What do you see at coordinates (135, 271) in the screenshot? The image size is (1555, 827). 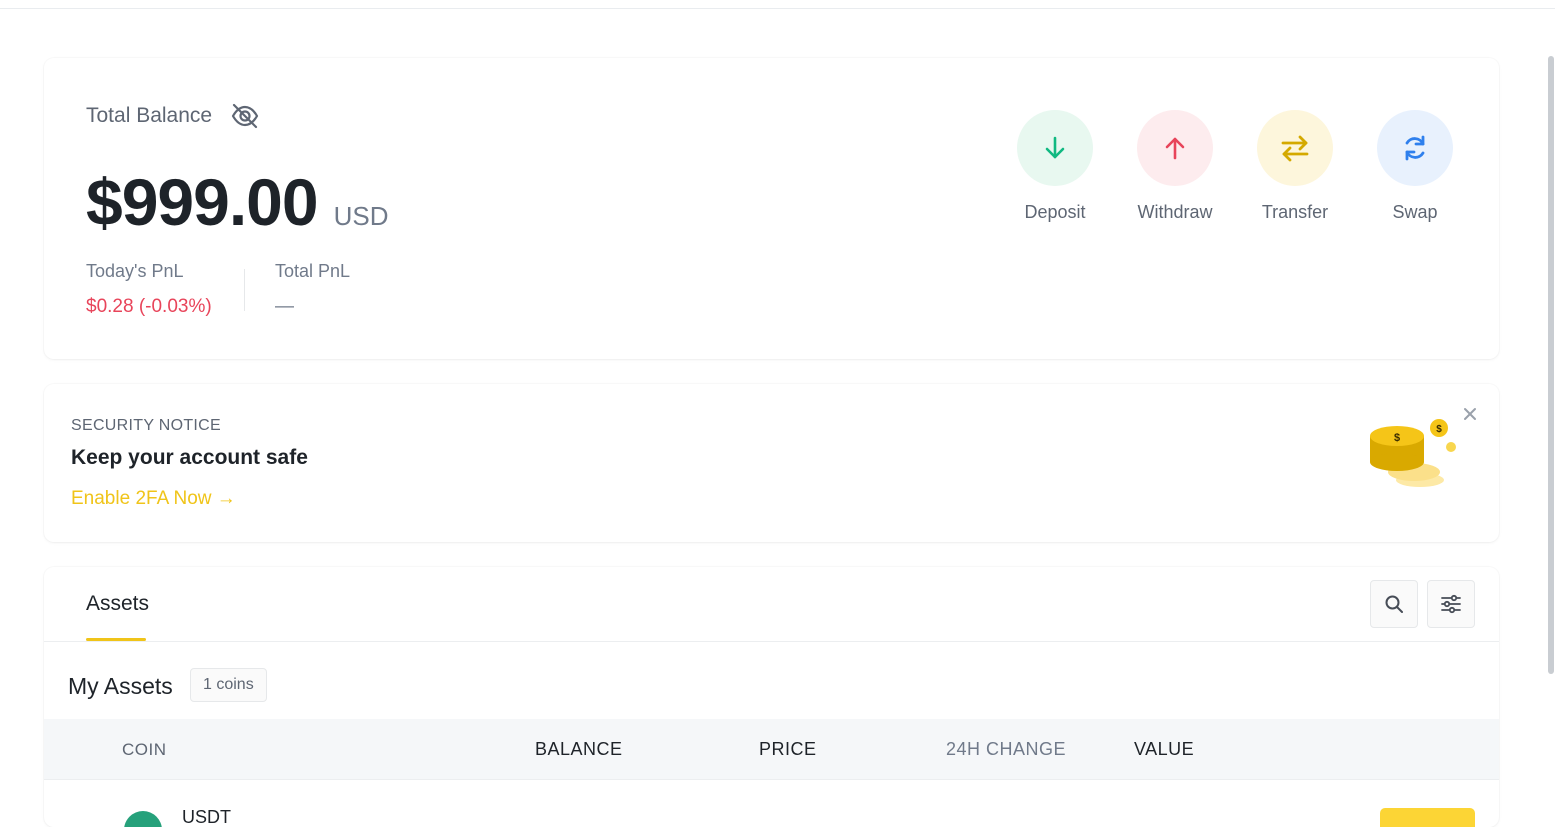 I see `todays-pnl-label: Today's PnL` at bounding box center [135, 271].